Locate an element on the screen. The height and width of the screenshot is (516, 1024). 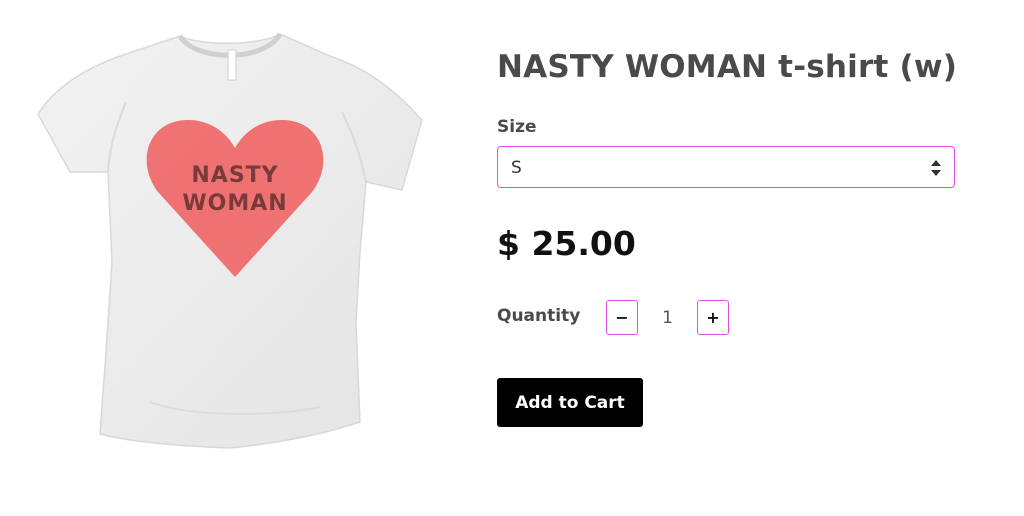
quantity-value: 1 is located at coordinates (667, 318).